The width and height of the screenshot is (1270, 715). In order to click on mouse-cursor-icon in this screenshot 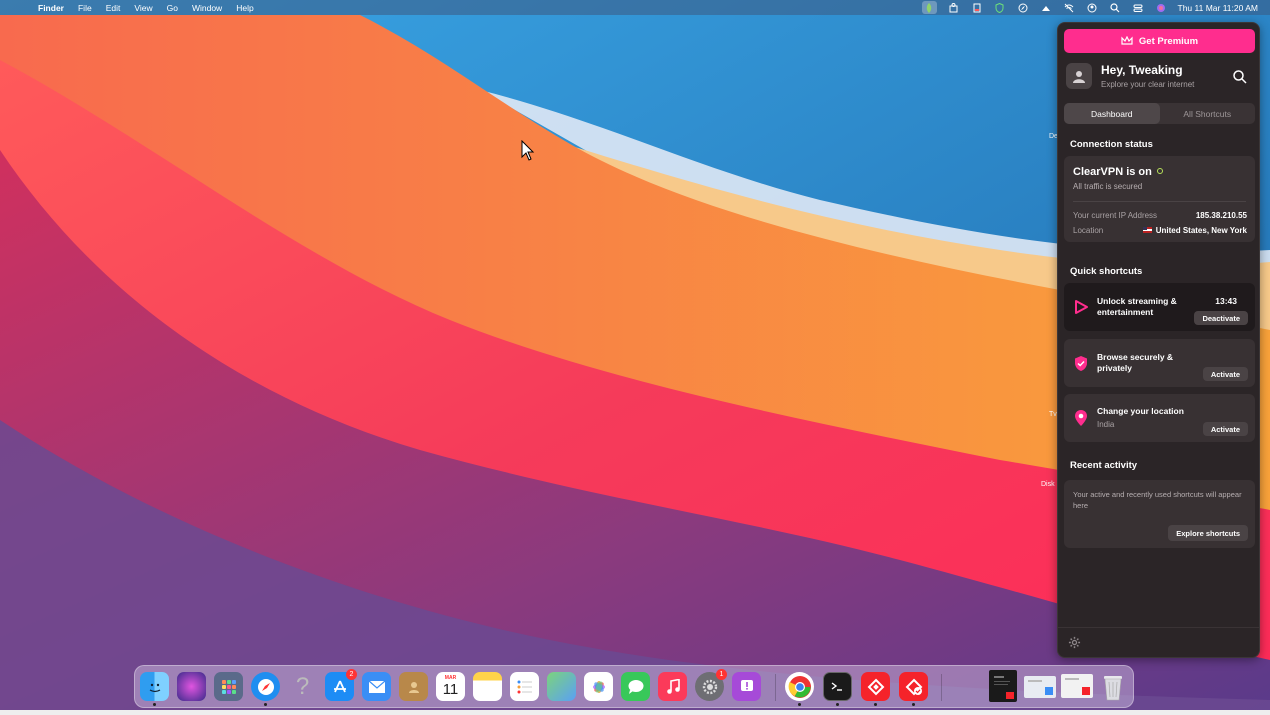, I will do `click(528, 150)`.